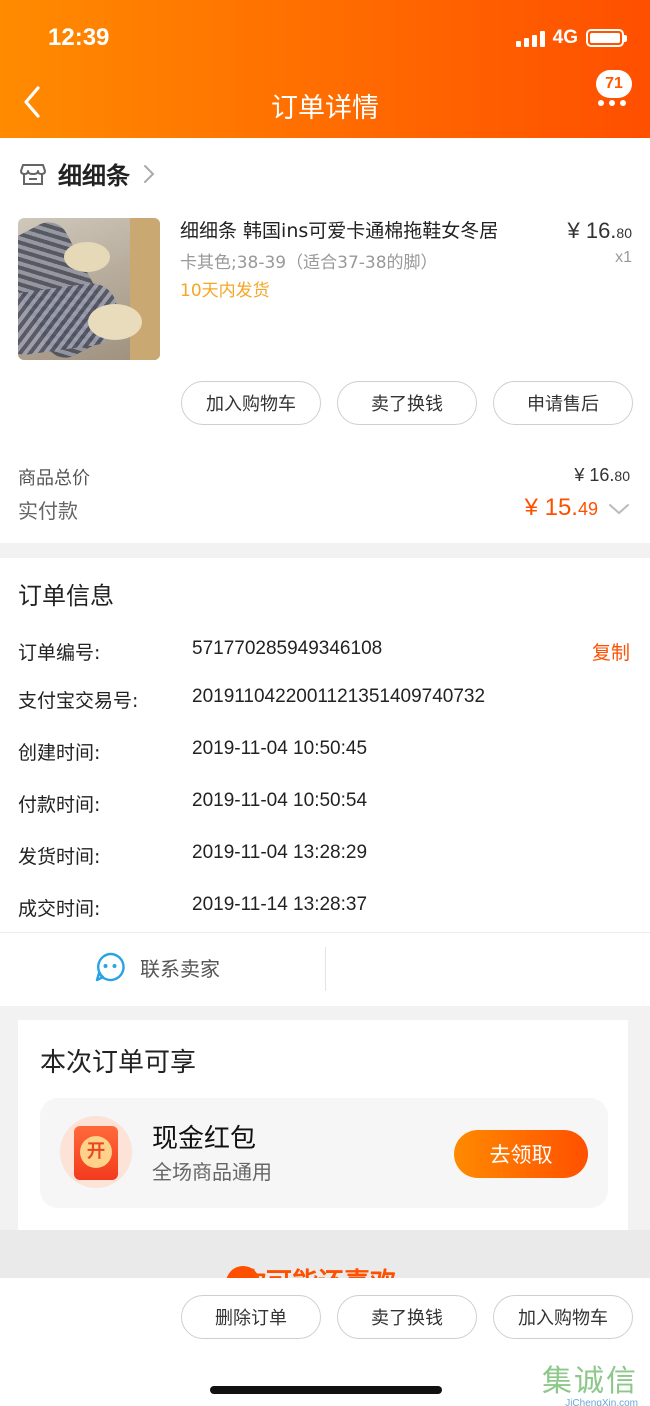 The width and height of the screenshot is (650, 1406). Describe the element at coordinates (33, 174) in the screenshot. I see `store-icon` at that location.